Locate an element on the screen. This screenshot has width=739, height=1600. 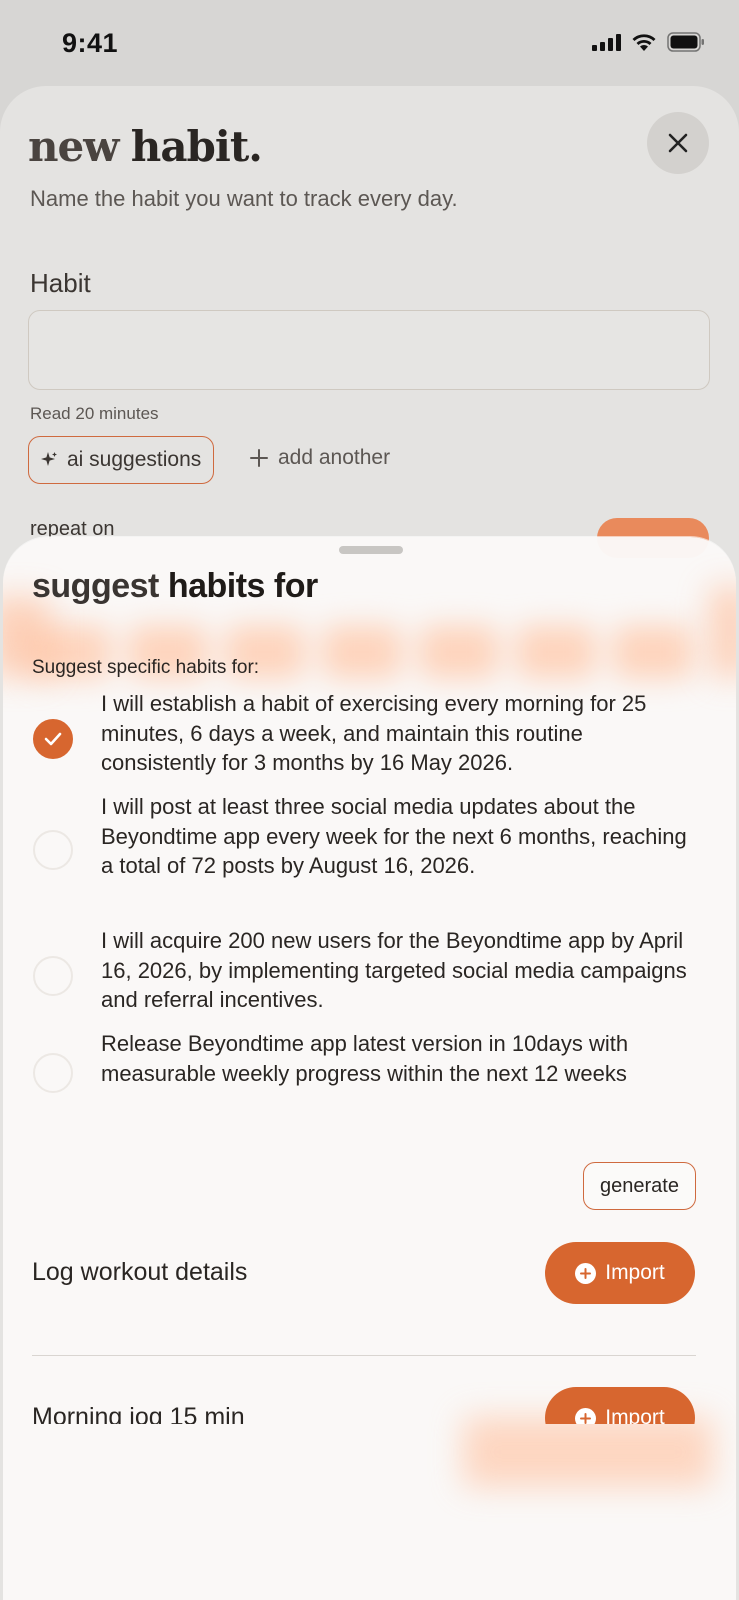
import-row-title: Log workout details is located at coordinates (140, 1272).